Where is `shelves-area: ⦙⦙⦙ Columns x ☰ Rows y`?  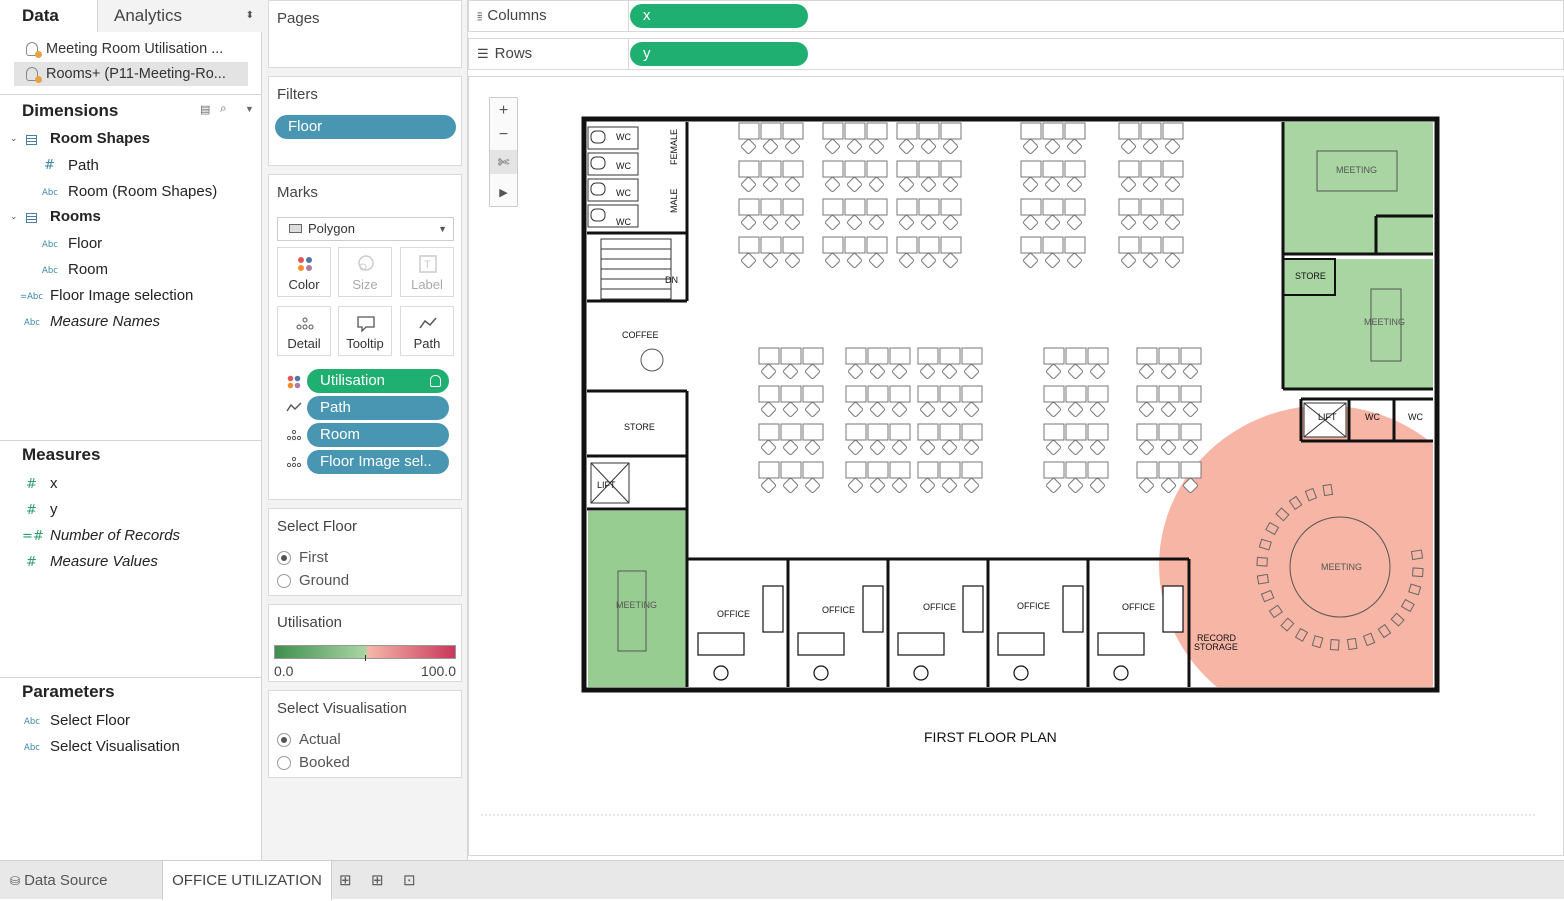 shelves-area: ⦙⦙⦙ Columns x ☰ Rows y is located at coordinates (1016, 38).